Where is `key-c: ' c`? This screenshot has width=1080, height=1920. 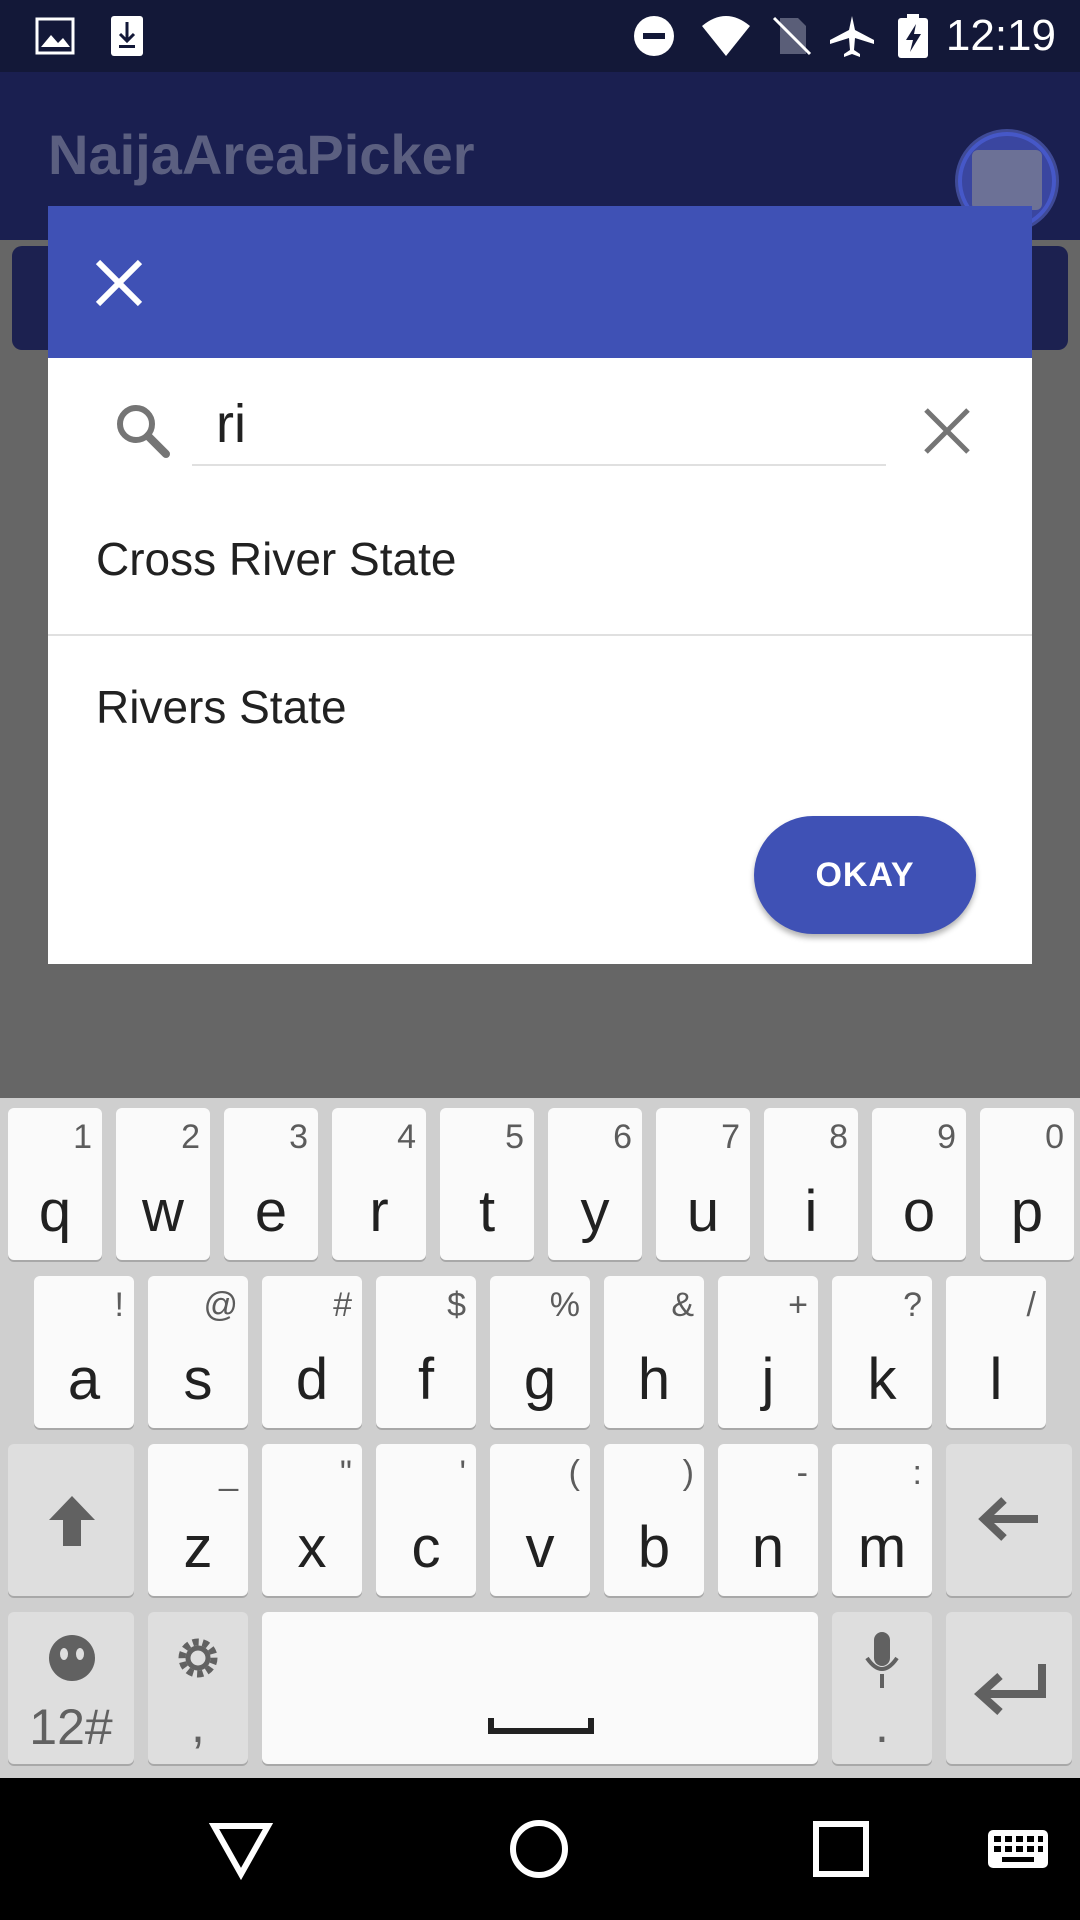
key-c: ' c is located at coordinates (426, 1520).